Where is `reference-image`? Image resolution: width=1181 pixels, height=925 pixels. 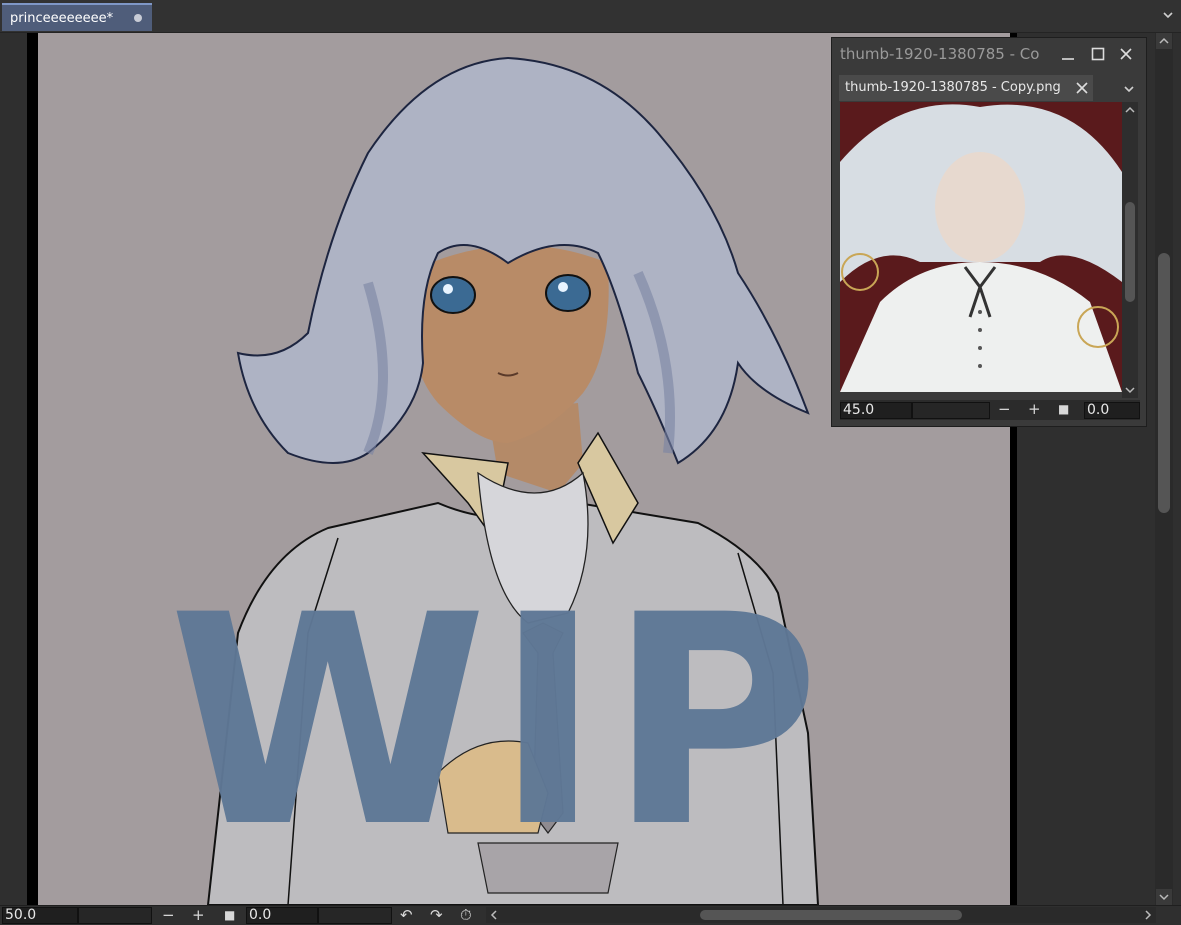 reference-image is located at coordinates (981, 247).